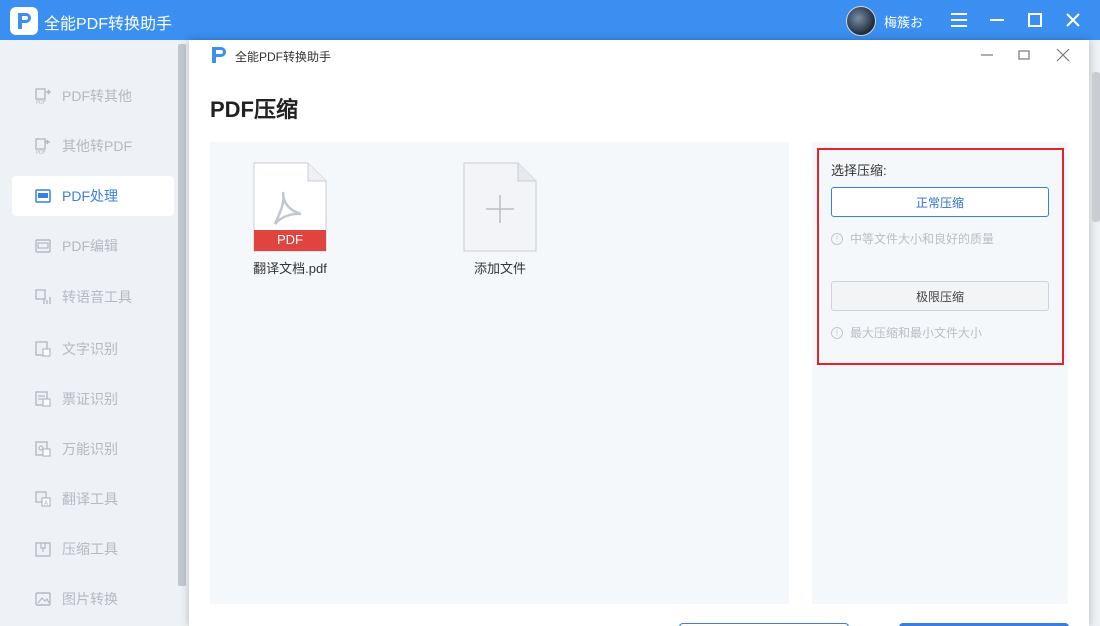 The height and width of the screenshot is (626, 1100). What do you see at coordinates (43, 96) in the screenshot?
I see `pdf-export-icon: PDF` at bounding box center [43, 96].